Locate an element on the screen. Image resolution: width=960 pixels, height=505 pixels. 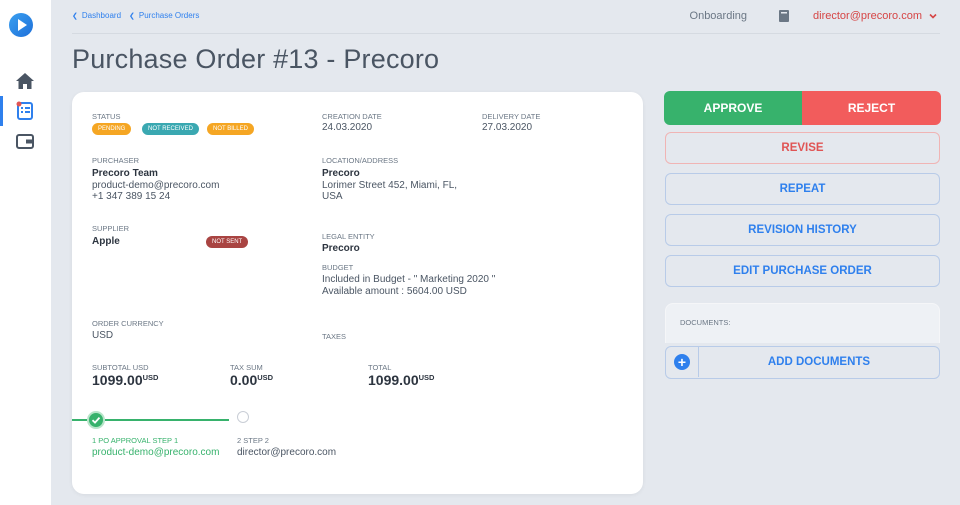
plus-icon: + is located at coordinates (682, 362).